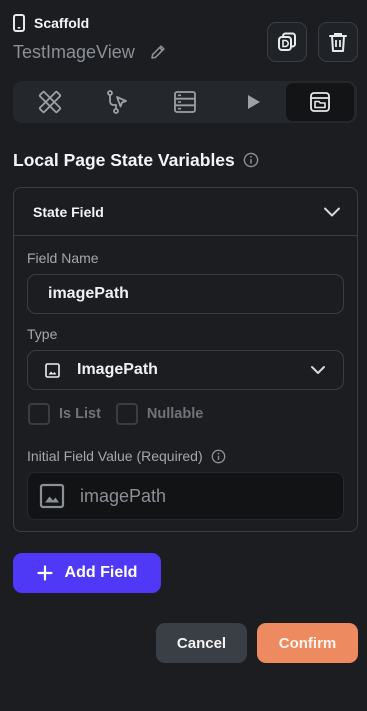 This screenshot has width=367, height=711. Describe the element at coordinates (42, 334) in the screenshot. I see `type-label: Type` at that location.